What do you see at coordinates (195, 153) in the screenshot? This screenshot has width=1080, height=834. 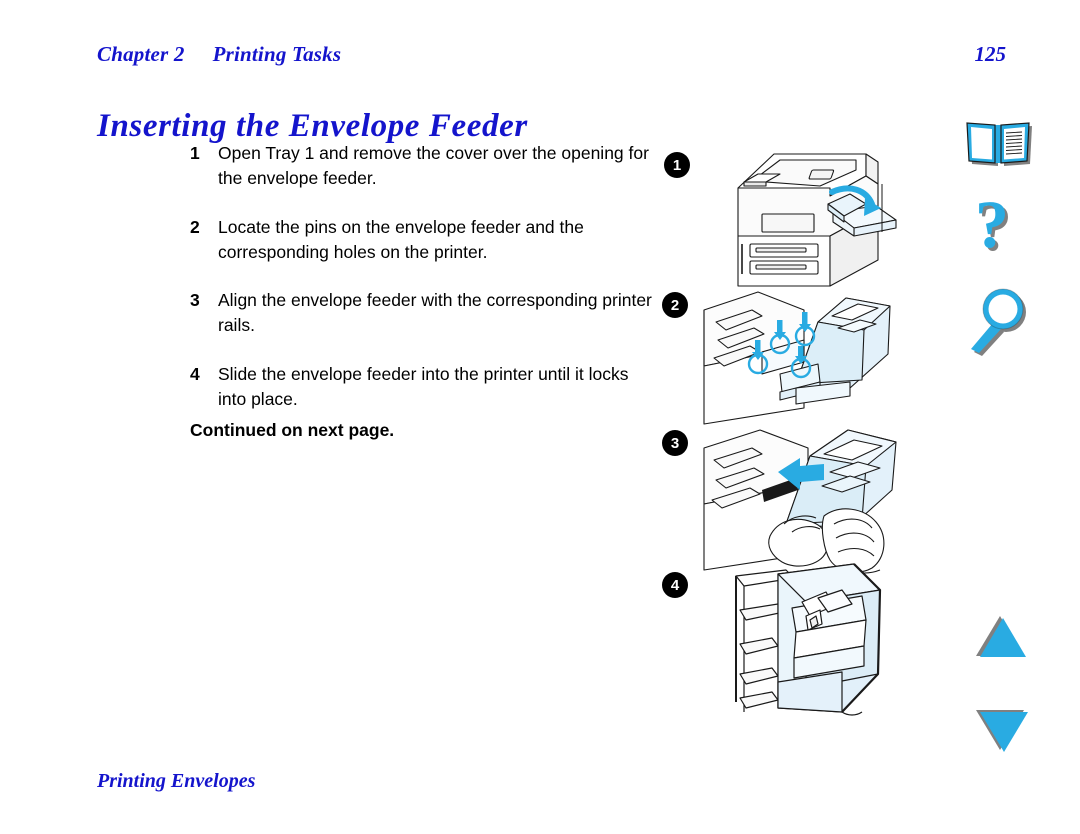 I see `step-number: 1` at bounding box center [195, 153].